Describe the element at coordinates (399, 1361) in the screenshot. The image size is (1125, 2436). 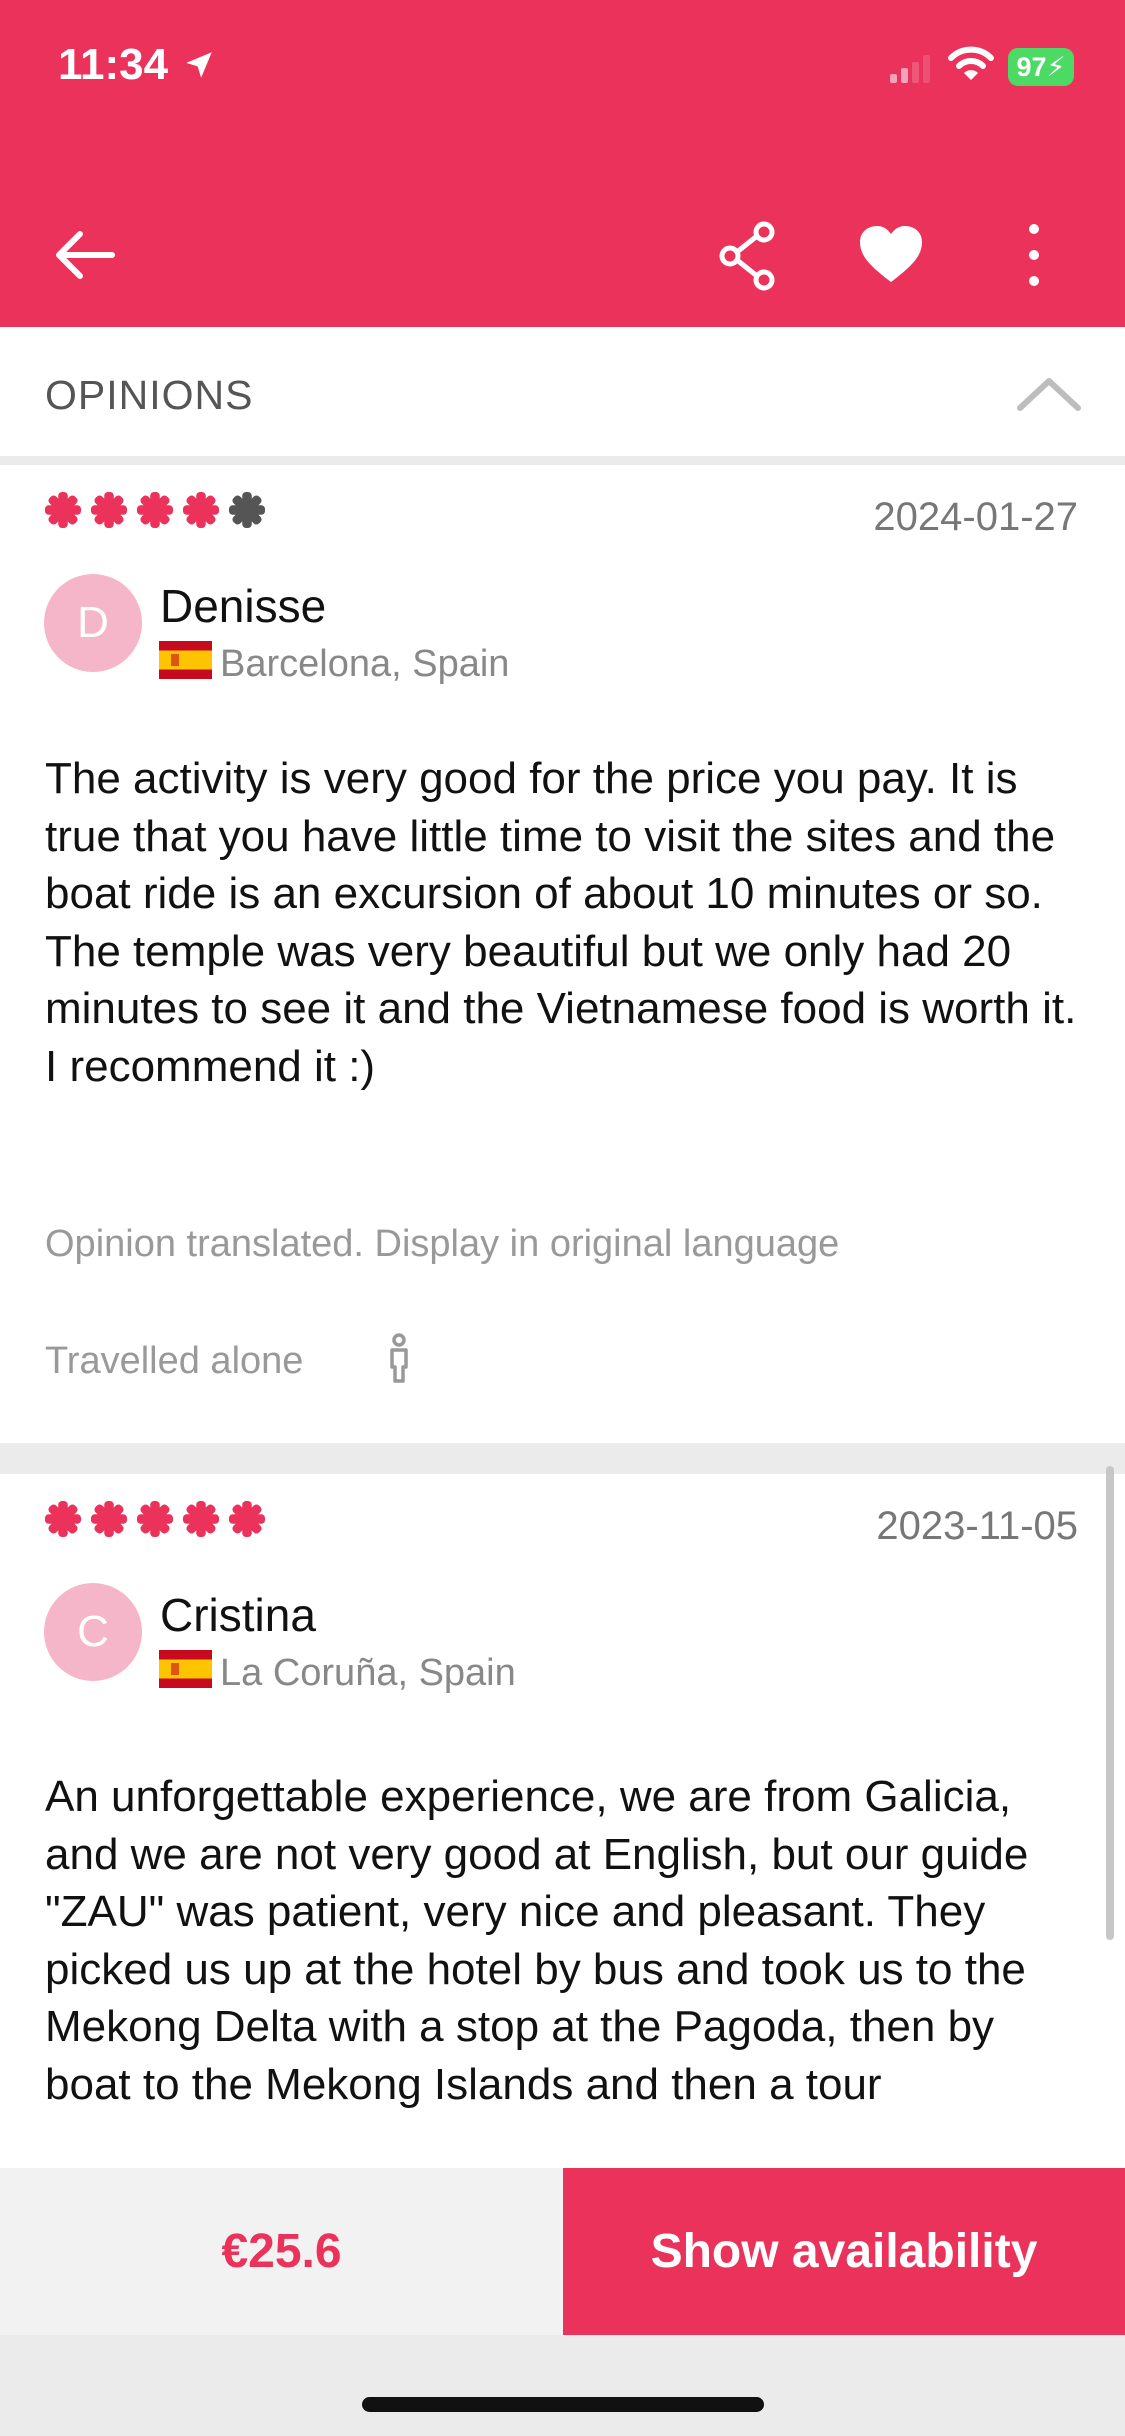
I see `solo-traveller-icon` at that location.